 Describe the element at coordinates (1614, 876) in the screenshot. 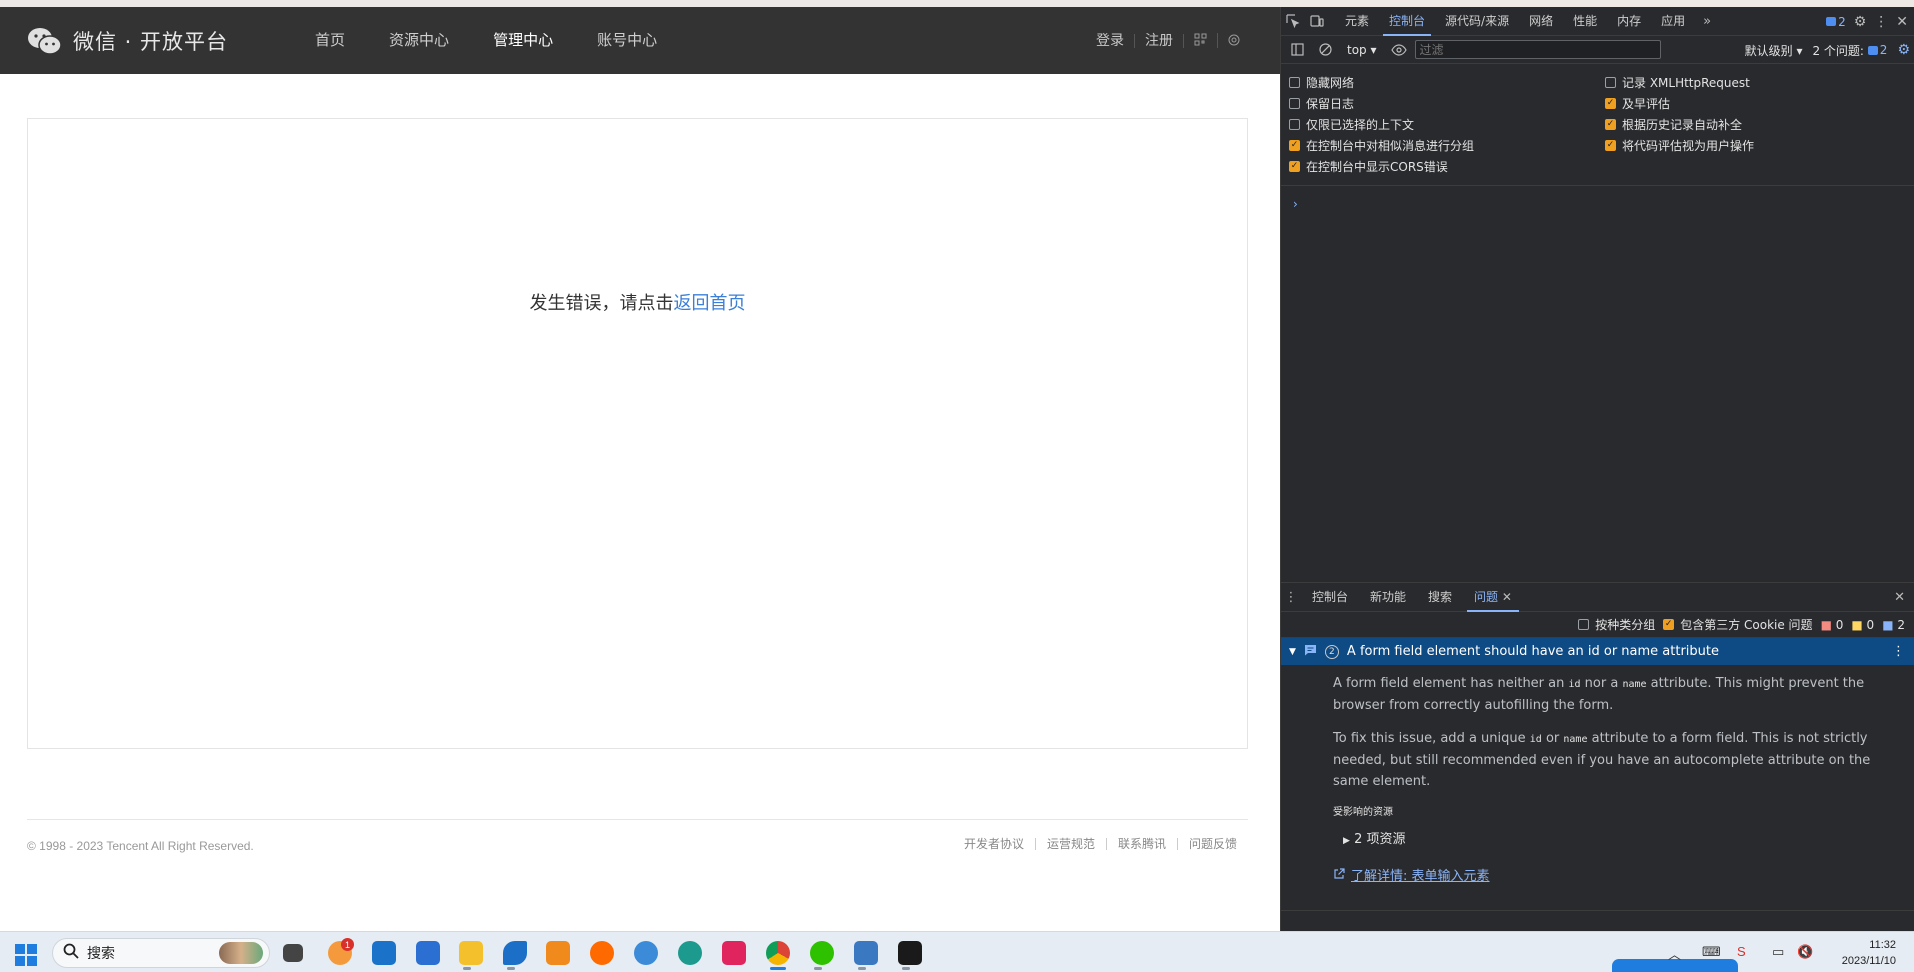

I see `learn-more-link: 了解详情: 表单输入元素` at that location.